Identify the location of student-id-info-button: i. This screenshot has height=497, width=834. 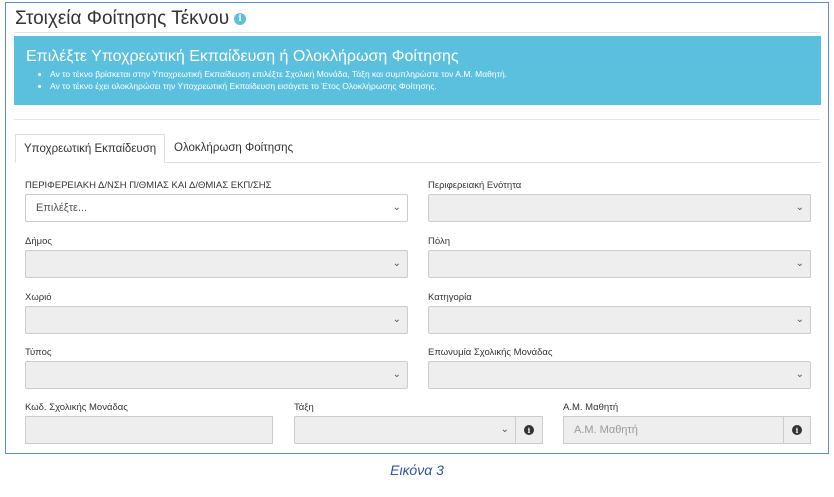
(797, 430).